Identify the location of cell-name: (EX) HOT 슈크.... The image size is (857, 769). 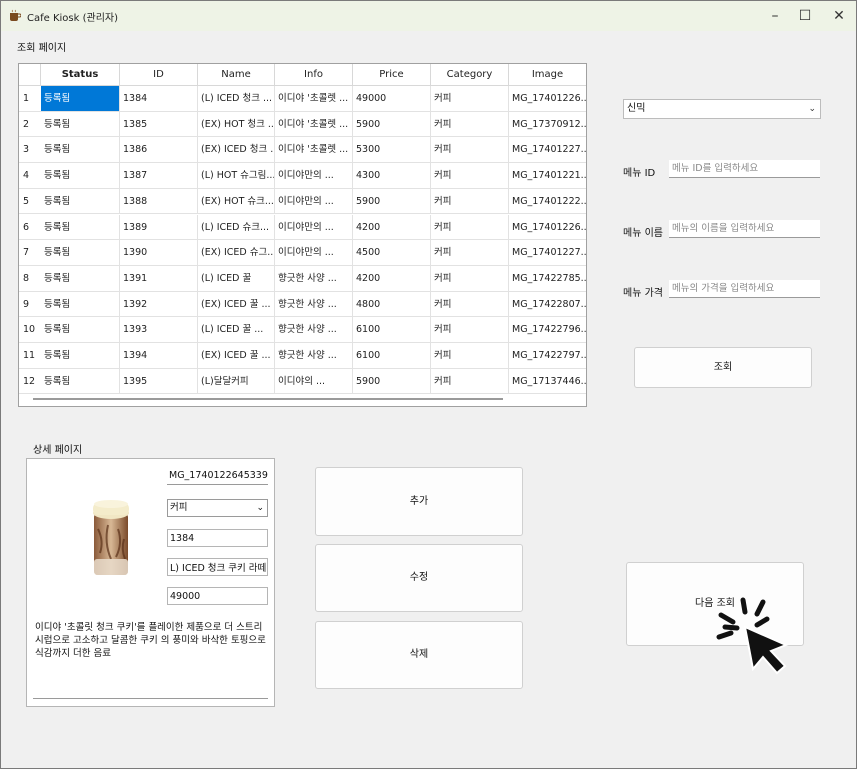
(236, 201).